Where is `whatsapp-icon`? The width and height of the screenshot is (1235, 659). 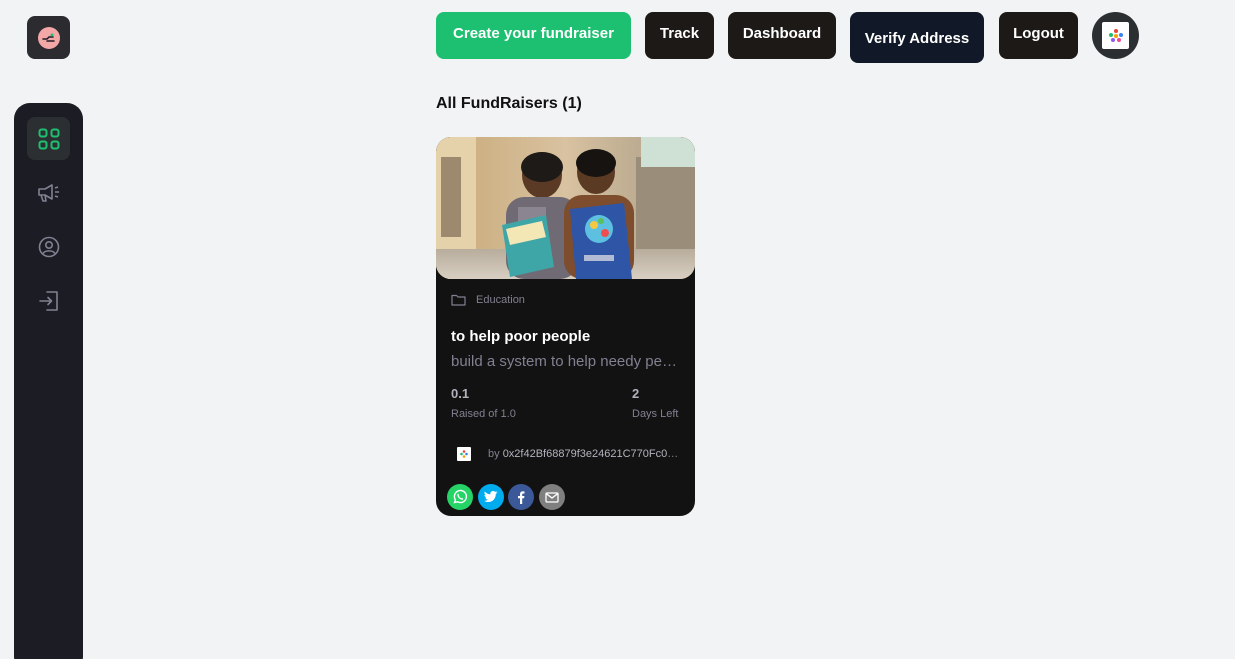 whatsapp-icon is located at coordinates (460, 496).